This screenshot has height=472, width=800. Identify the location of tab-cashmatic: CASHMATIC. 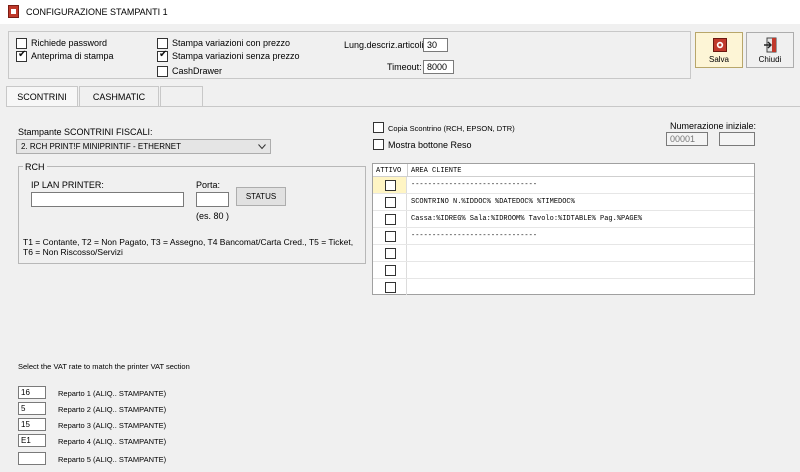
(119, 96).